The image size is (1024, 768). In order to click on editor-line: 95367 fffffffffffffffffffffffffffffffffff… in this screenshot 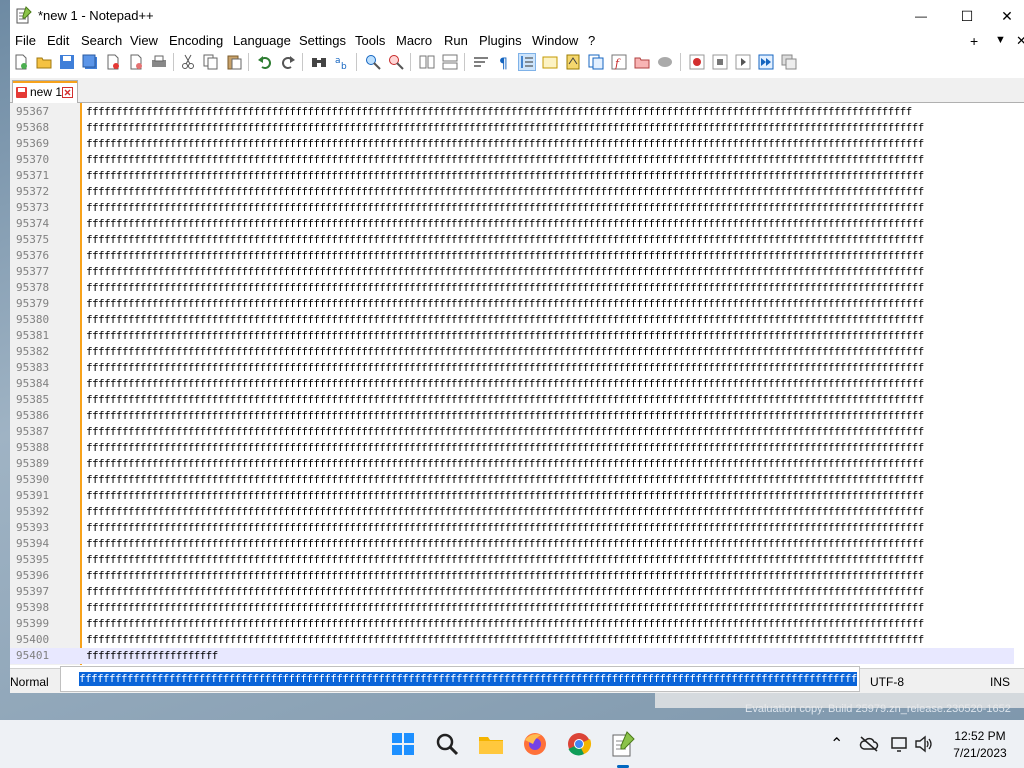, I will do `click(512, 112)`.